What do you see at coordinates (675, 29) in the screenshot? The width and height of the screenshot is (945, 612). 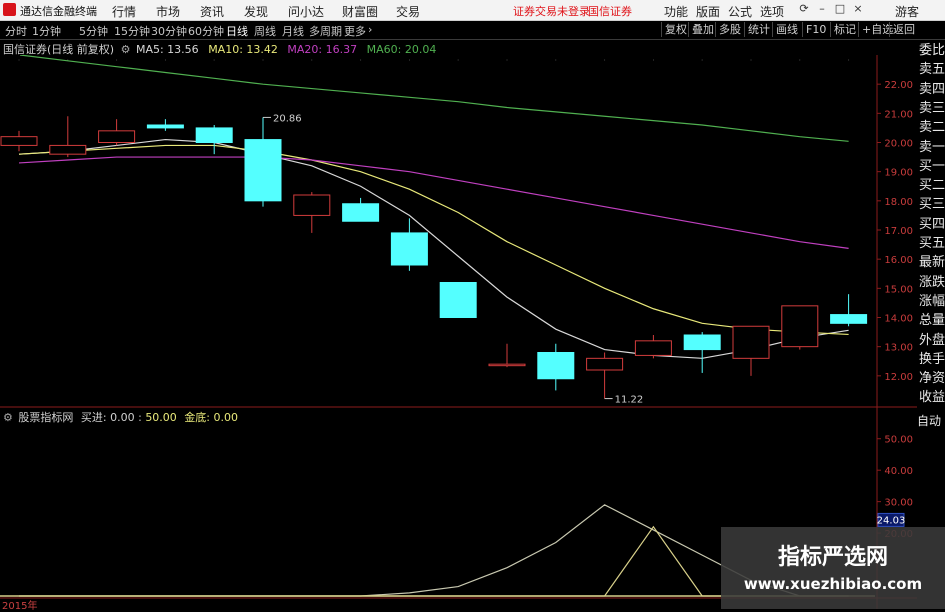 I see `restore-rights-button: 复权` at bounding box center [675, 29].